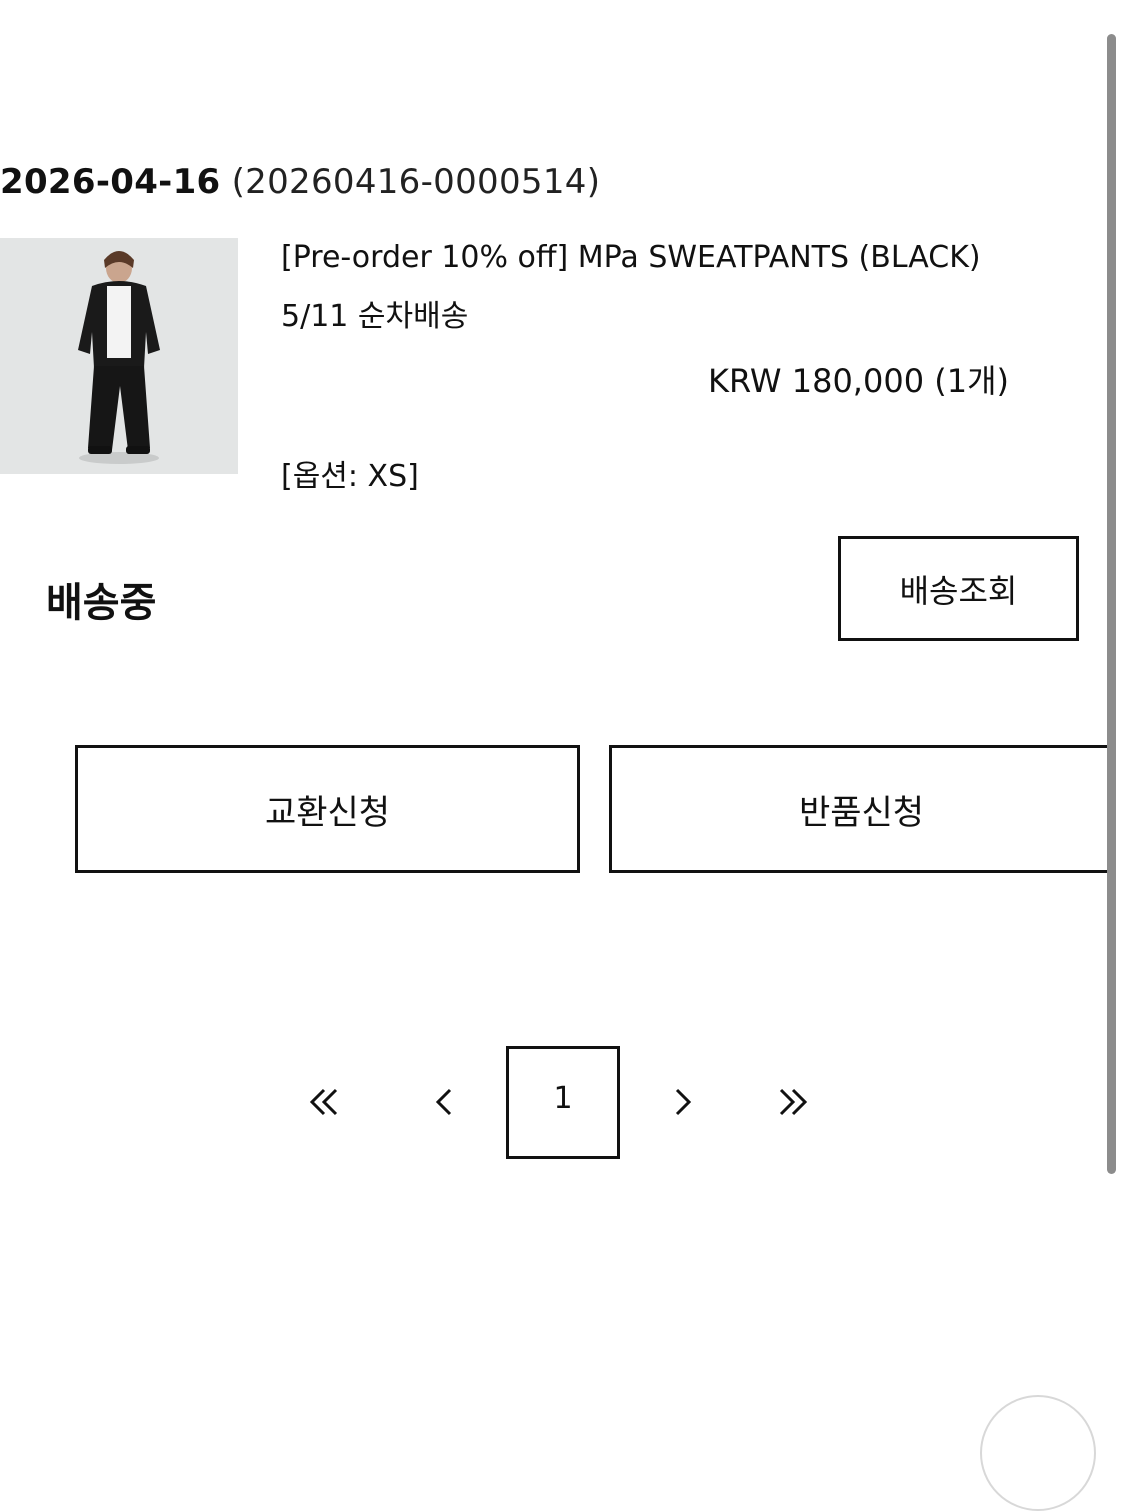 The height and width of the screenshot is (1511, 1125). I want to click on shipping-note: 5/11 순차배송, so click(375, 316).